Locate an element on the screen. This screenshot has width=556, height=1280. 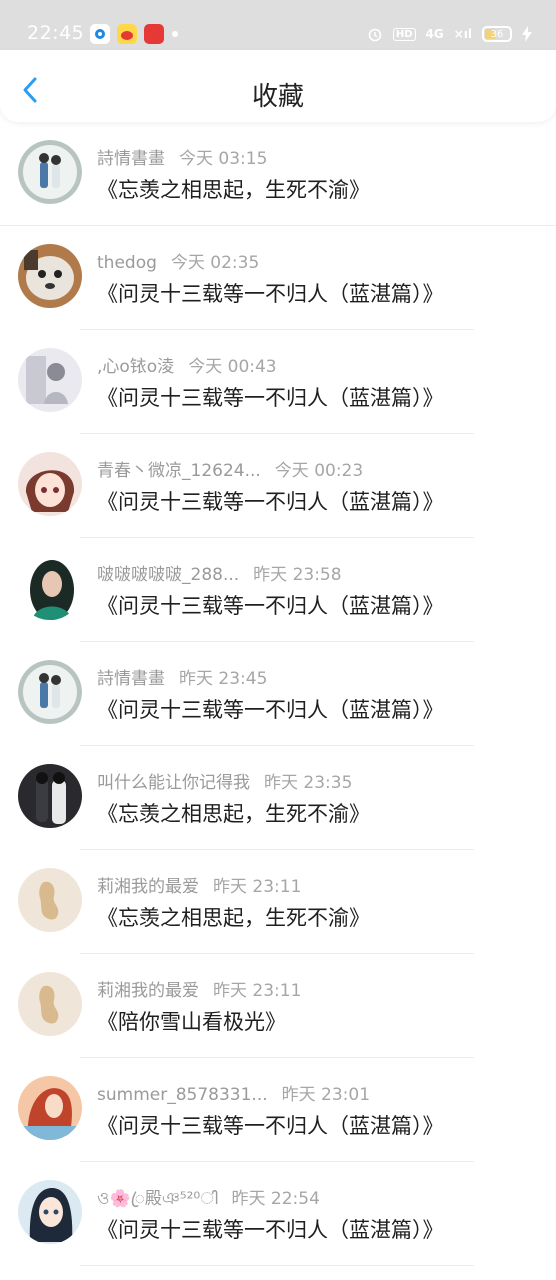
weibo-notification-icon is located at coordinates (127, 34).